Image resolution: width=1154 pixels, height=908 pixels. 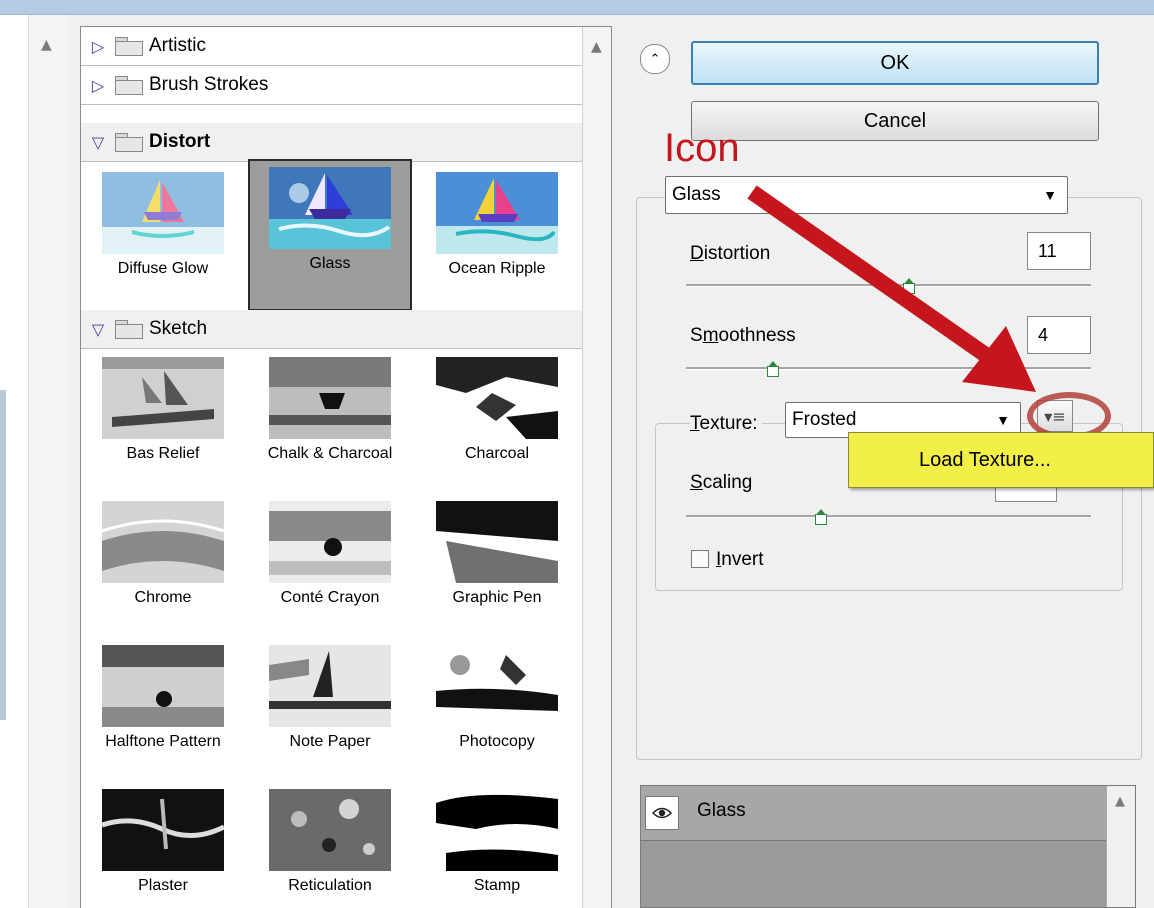 I want to click on eye-icon, so click(x=662, y=813).